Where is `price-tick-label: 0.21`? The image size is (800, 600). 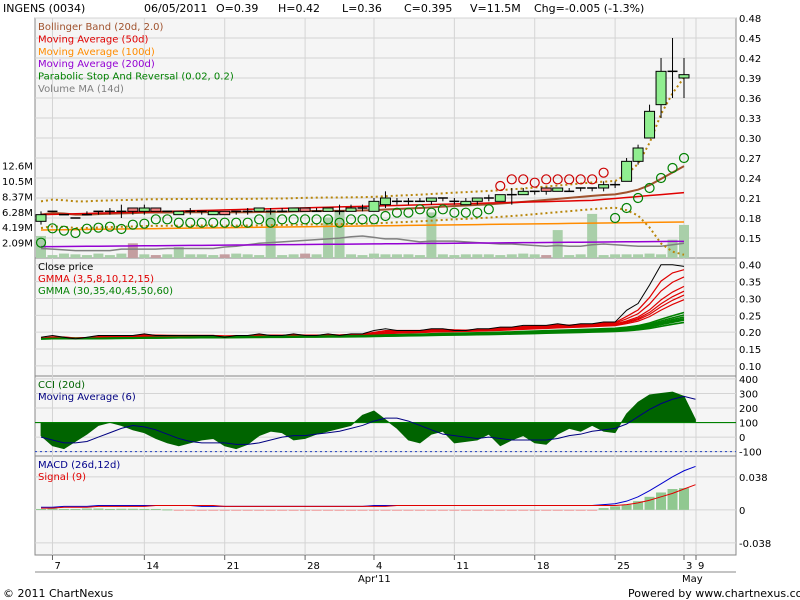
price-tick-label: 0.21 is located at coordinates (750, 199).